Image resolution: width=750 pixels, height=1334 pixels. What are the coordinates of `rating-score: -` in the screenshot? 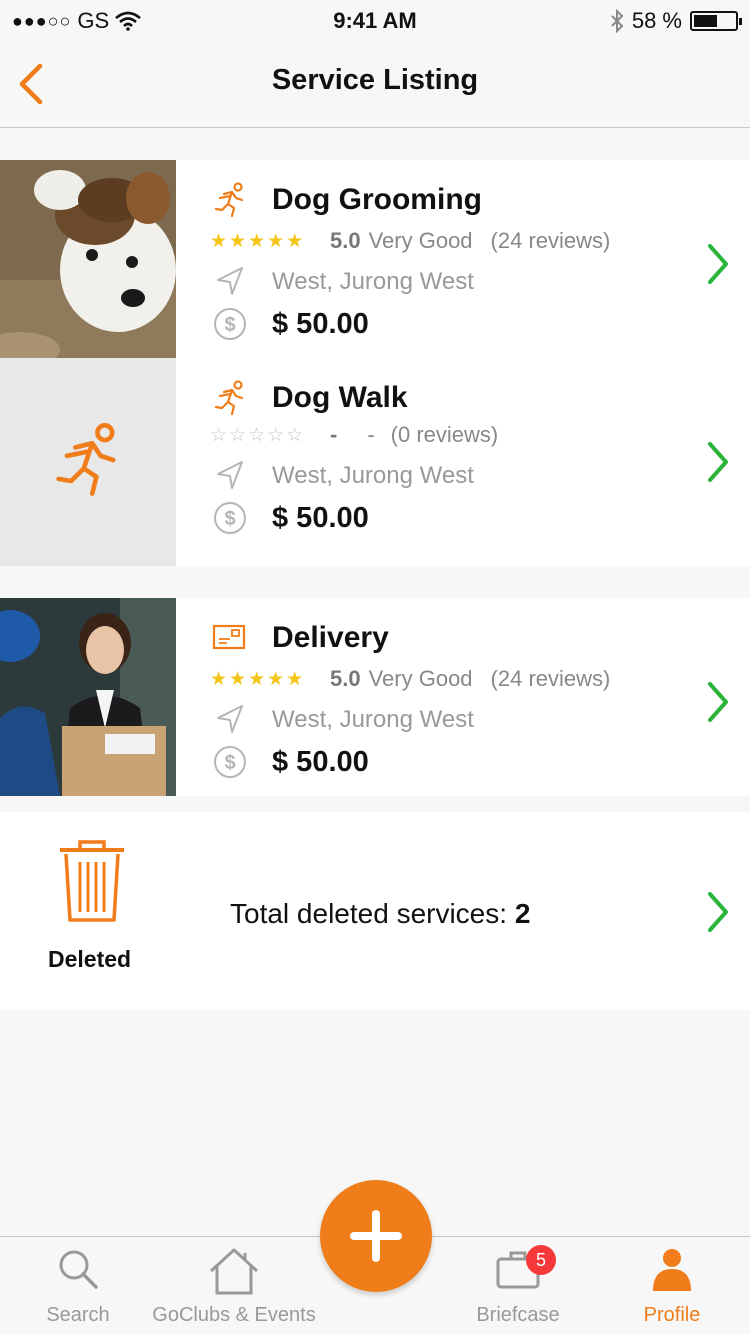 It's located at (334, 434).